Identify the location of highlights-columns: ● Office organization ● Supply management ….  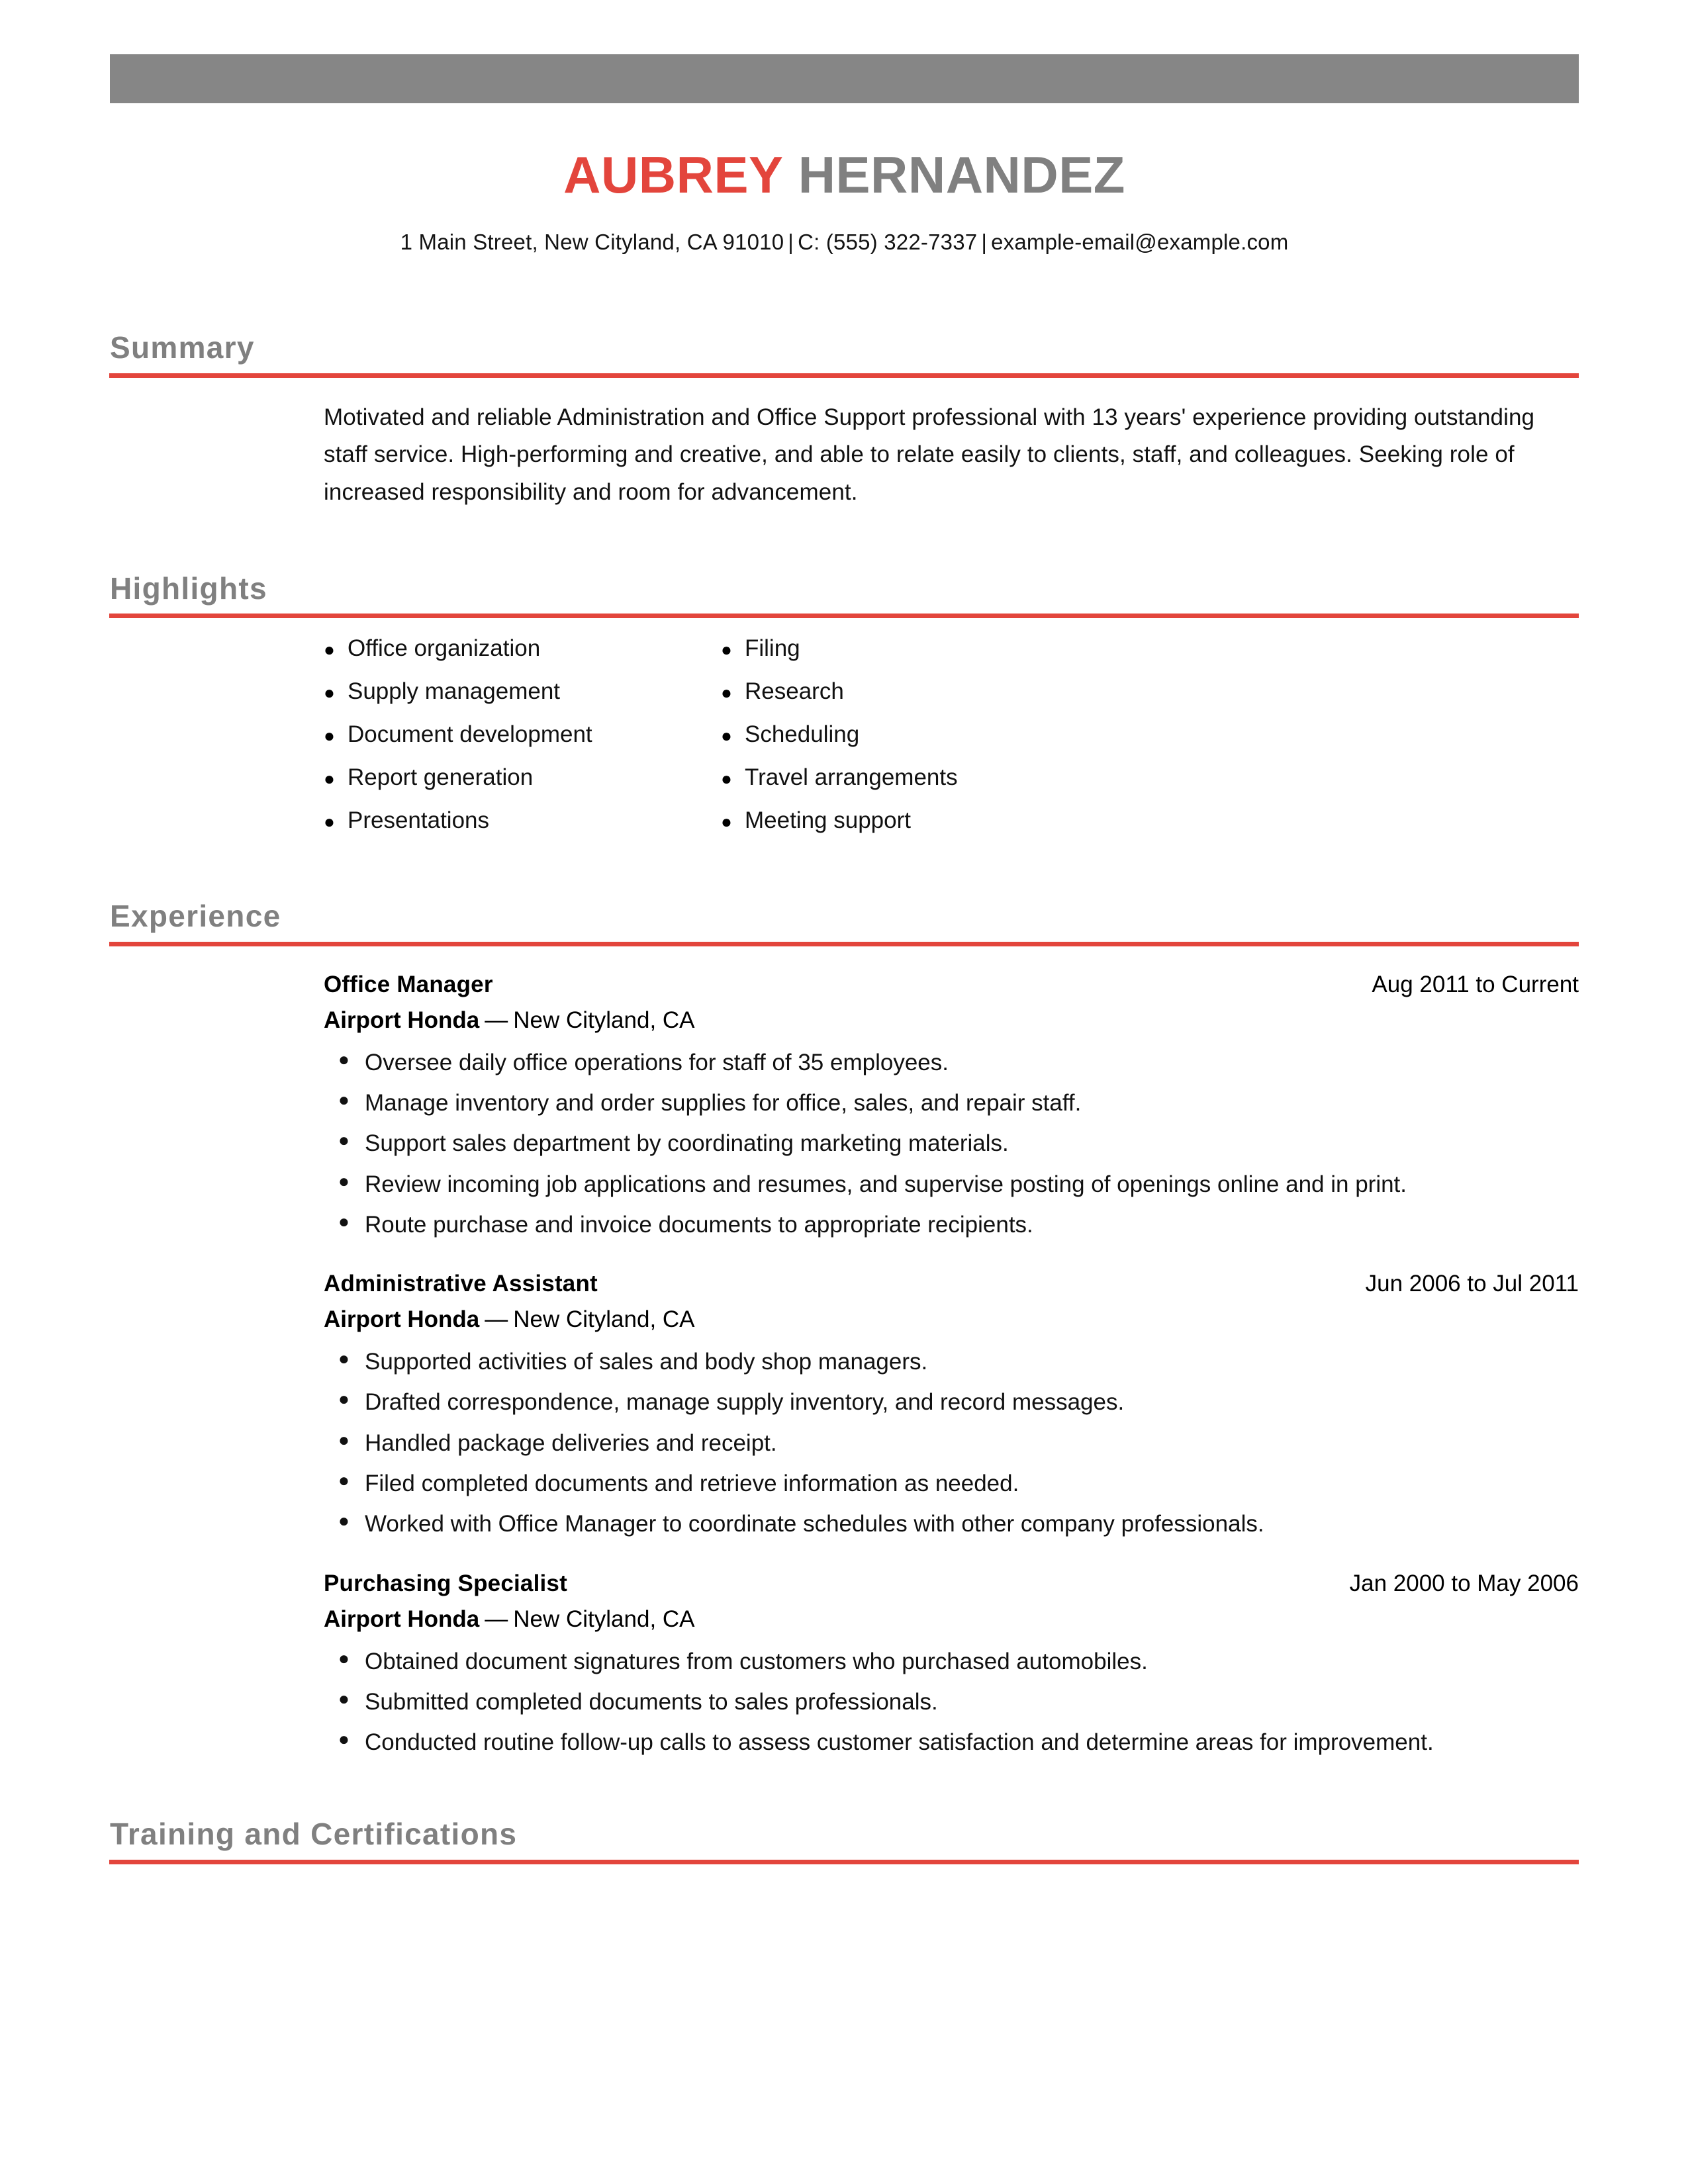
(1006, 744).